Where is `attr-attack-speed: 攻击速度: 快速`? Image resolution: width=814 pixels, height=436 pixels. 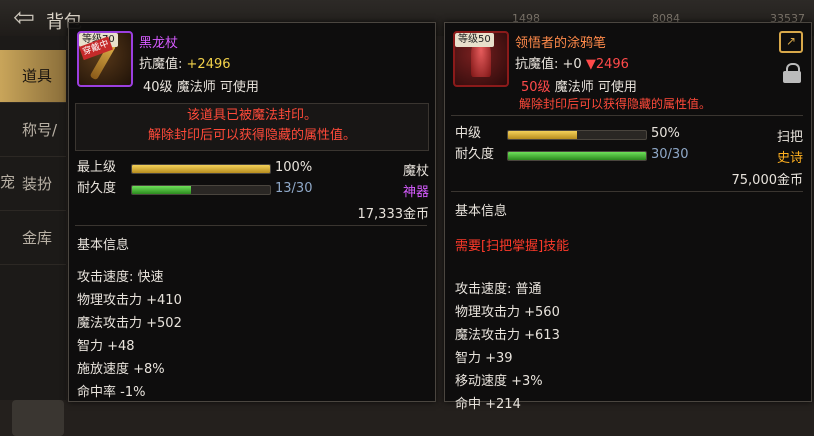 attr-attack-speed: 攻击速度: 快速 is located at coordinates (120, 277).